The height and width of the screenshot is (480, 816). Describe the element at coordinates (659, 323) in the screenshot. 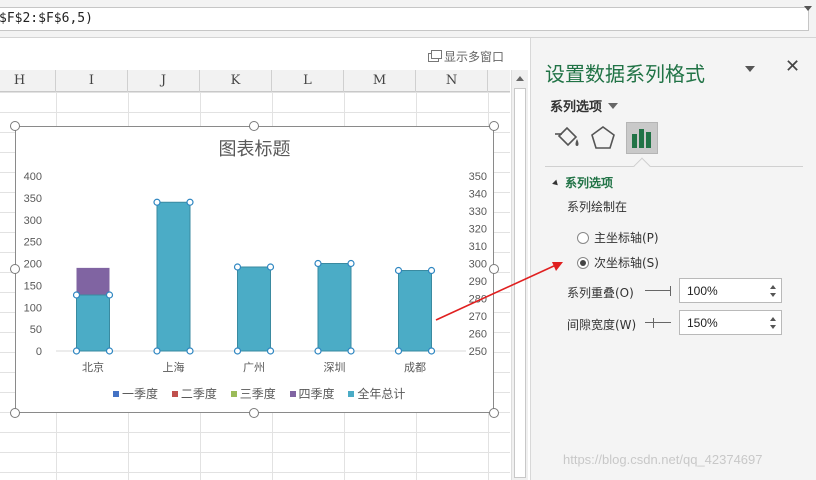

I see `gap-slider-icon` at that location.